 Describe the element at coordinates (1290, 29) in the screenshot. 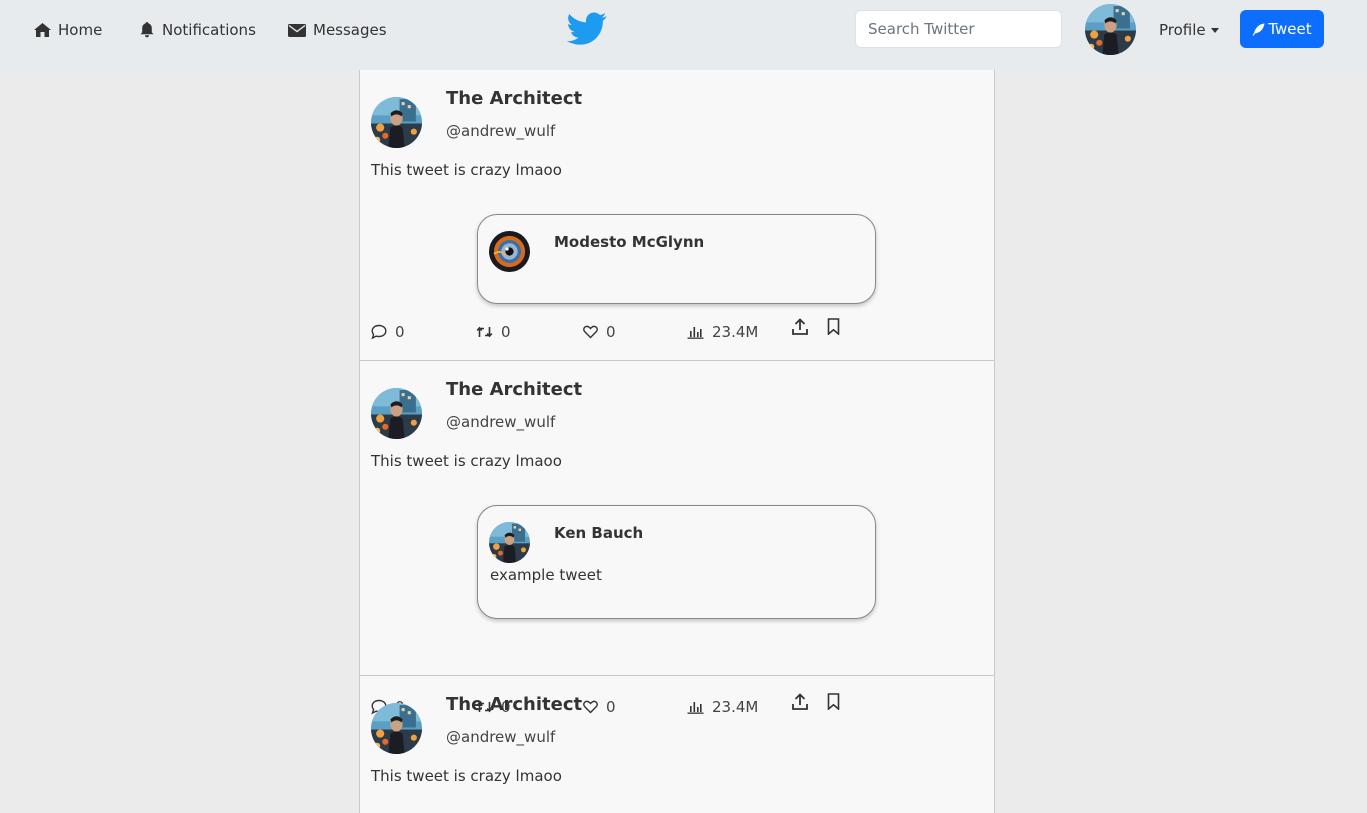

I see `tweet-button-label: Tweet` at that location.